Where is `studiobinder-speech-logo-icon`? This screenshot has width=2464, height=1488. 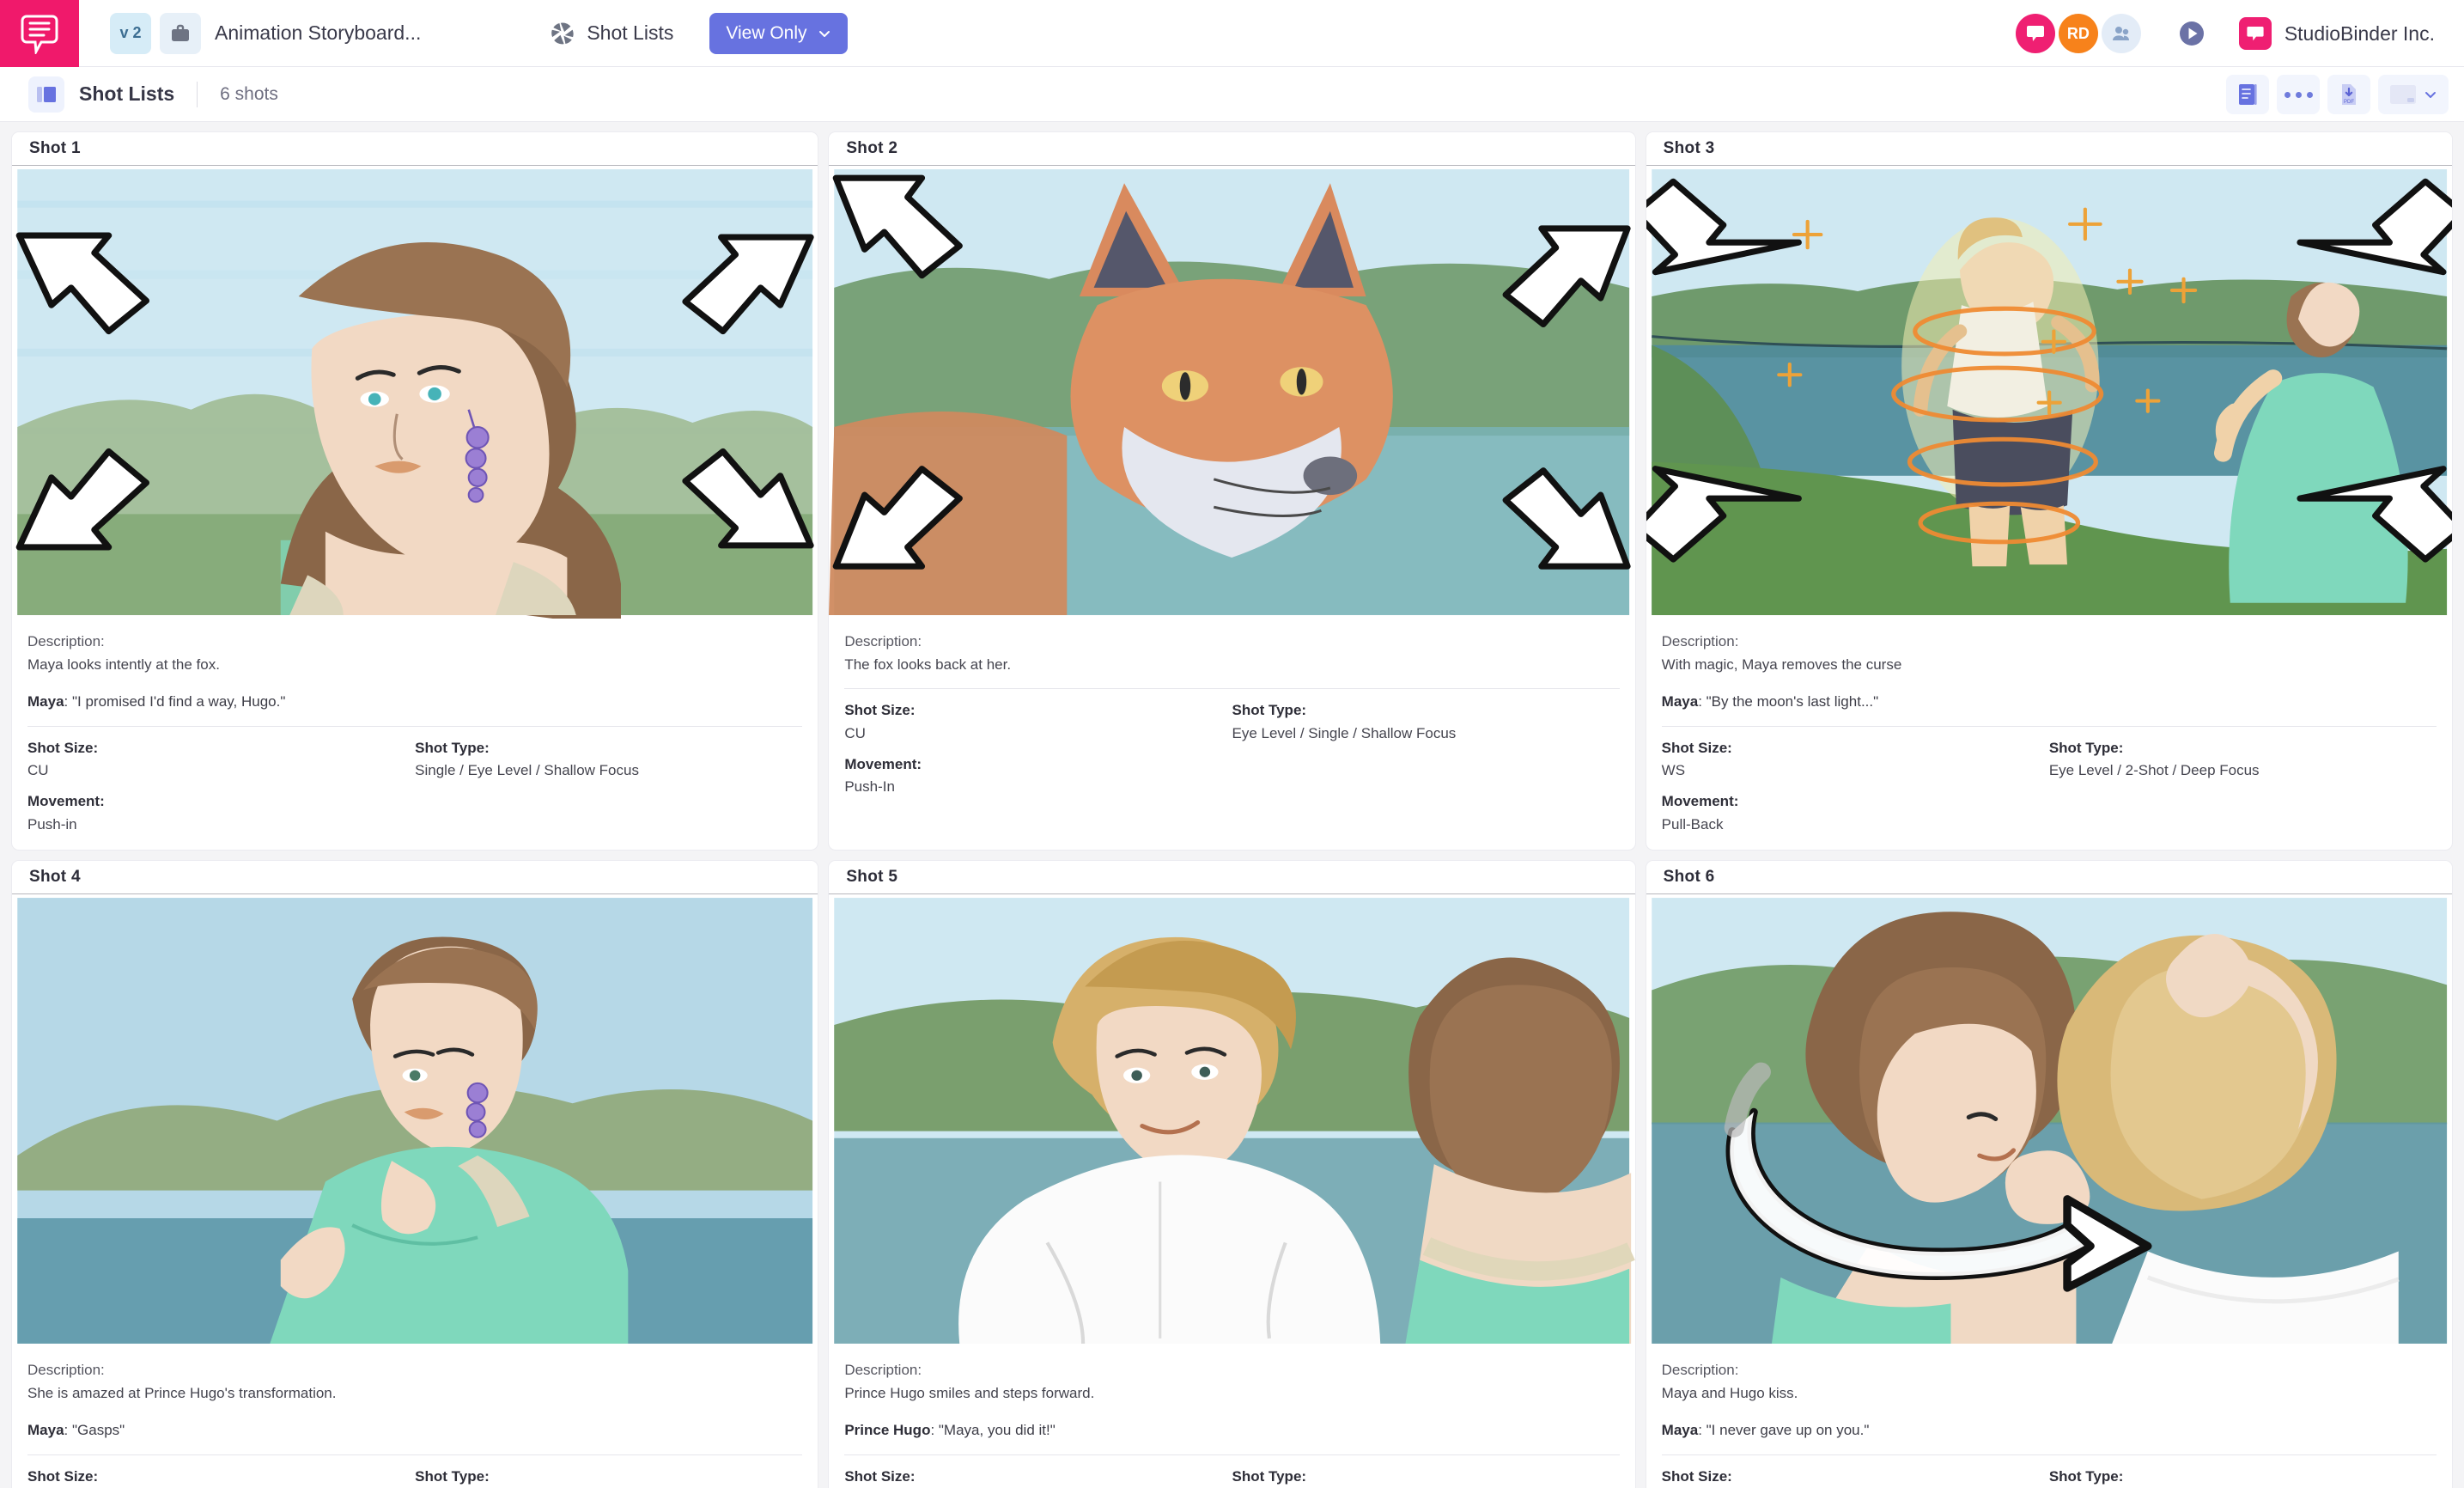 studiobinder-speech-logo-icon is located at coordinates (39, 34).